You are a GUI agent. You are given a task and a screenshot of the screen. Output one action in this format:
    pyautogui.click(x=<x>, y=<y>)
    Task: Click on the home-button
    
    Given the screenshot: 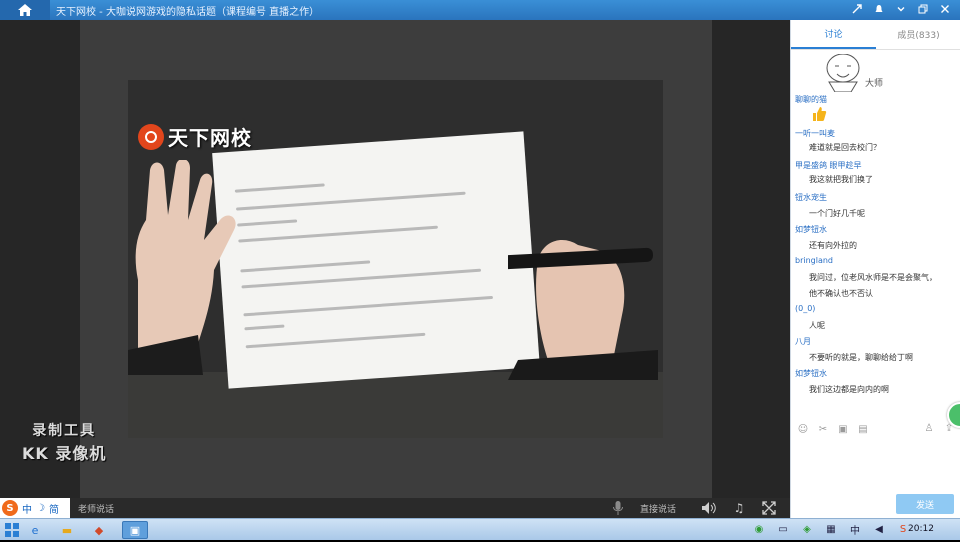 What is the action you would take?
    pyautogui.click(x=25, y=10)
    